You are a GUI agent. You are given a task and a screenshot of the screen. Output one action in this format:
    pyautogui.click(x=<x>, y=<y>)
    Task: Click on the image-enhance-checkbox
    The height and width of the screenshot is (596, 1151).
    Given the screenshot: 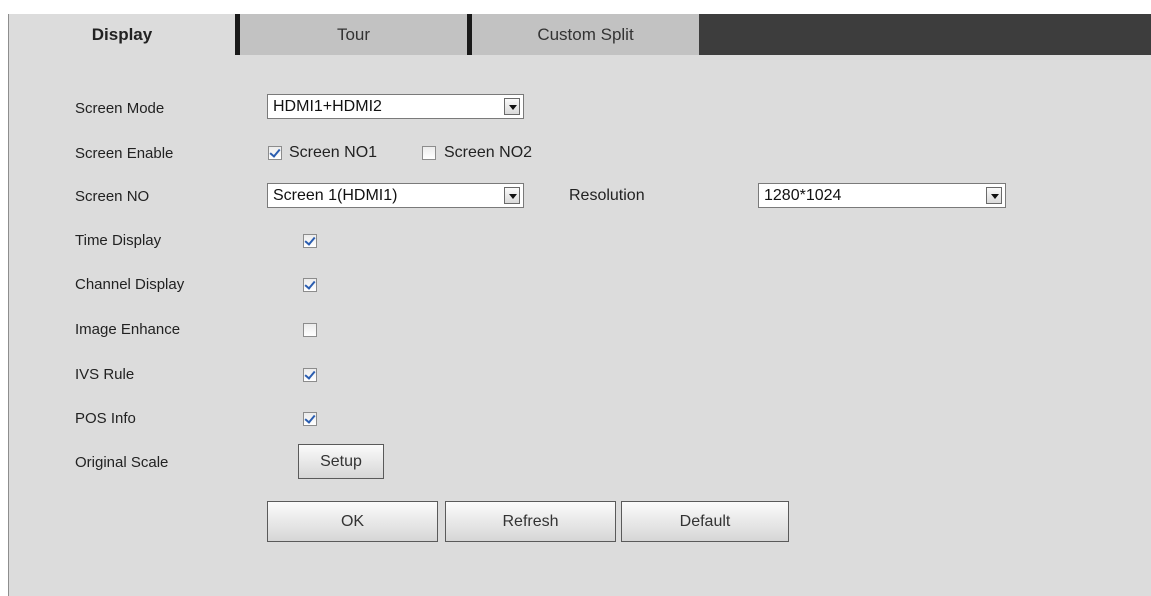 What is the action you would take?
    pyautogui.click(x=310, y=330)
    